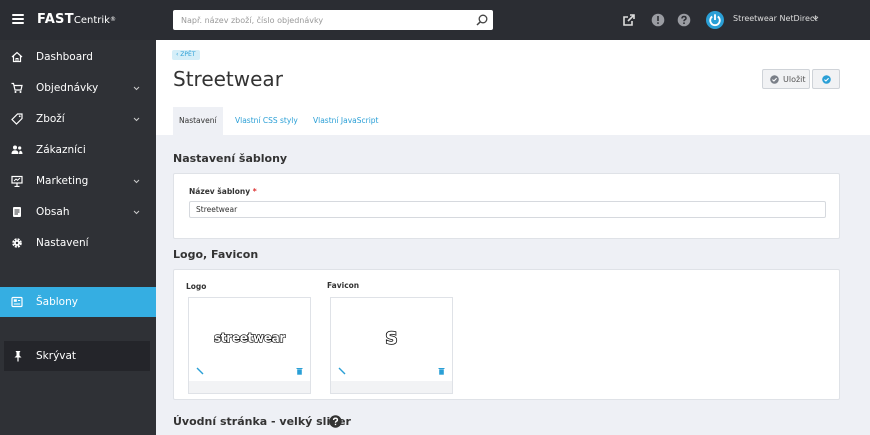 The height and width of the screenshot is (435, 870). Describe the element at coordinates (17, 149) in the screenshot. I see `users-icon` at that location.